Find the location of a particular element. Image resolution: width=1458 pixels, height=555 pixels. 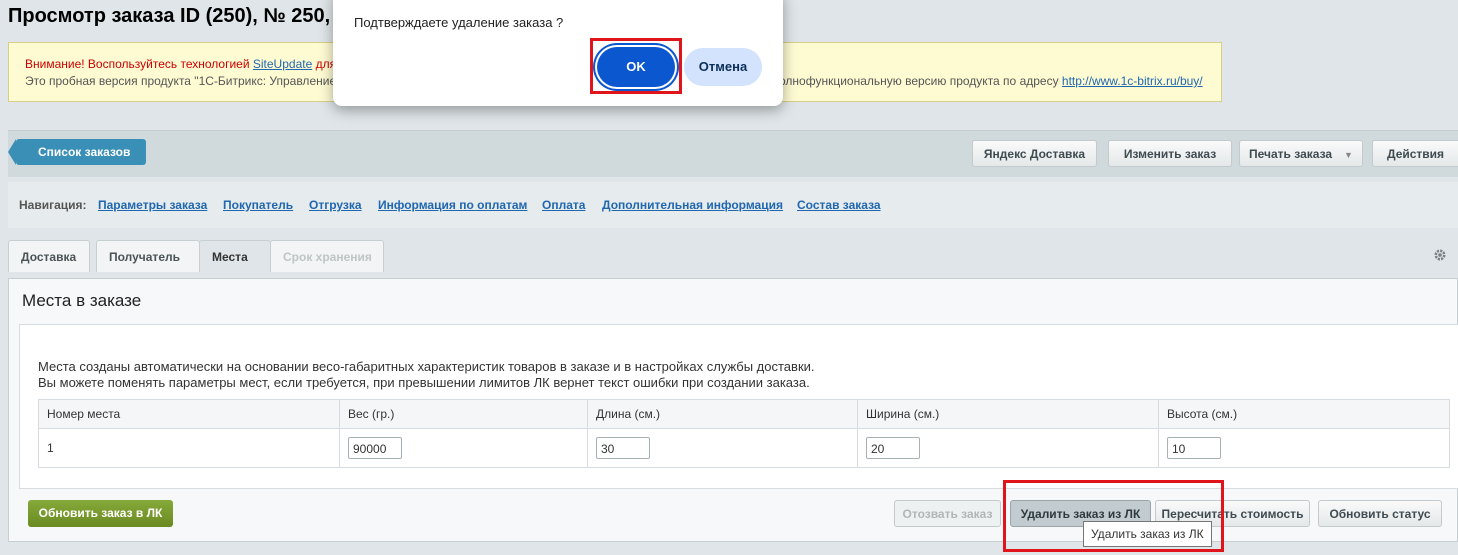

length-input: 30 is located at coordinates (623, 448).